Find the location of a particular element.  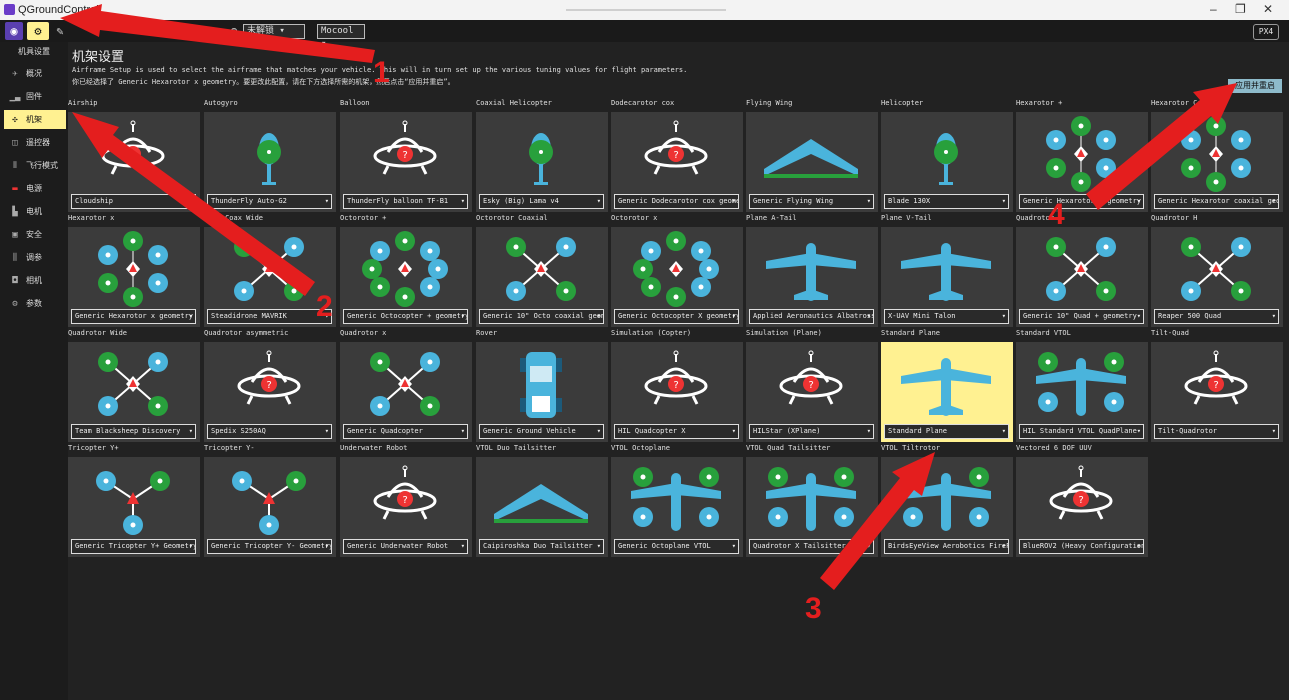

annotation-number-1: 1 is located at coordinates (381, 72).